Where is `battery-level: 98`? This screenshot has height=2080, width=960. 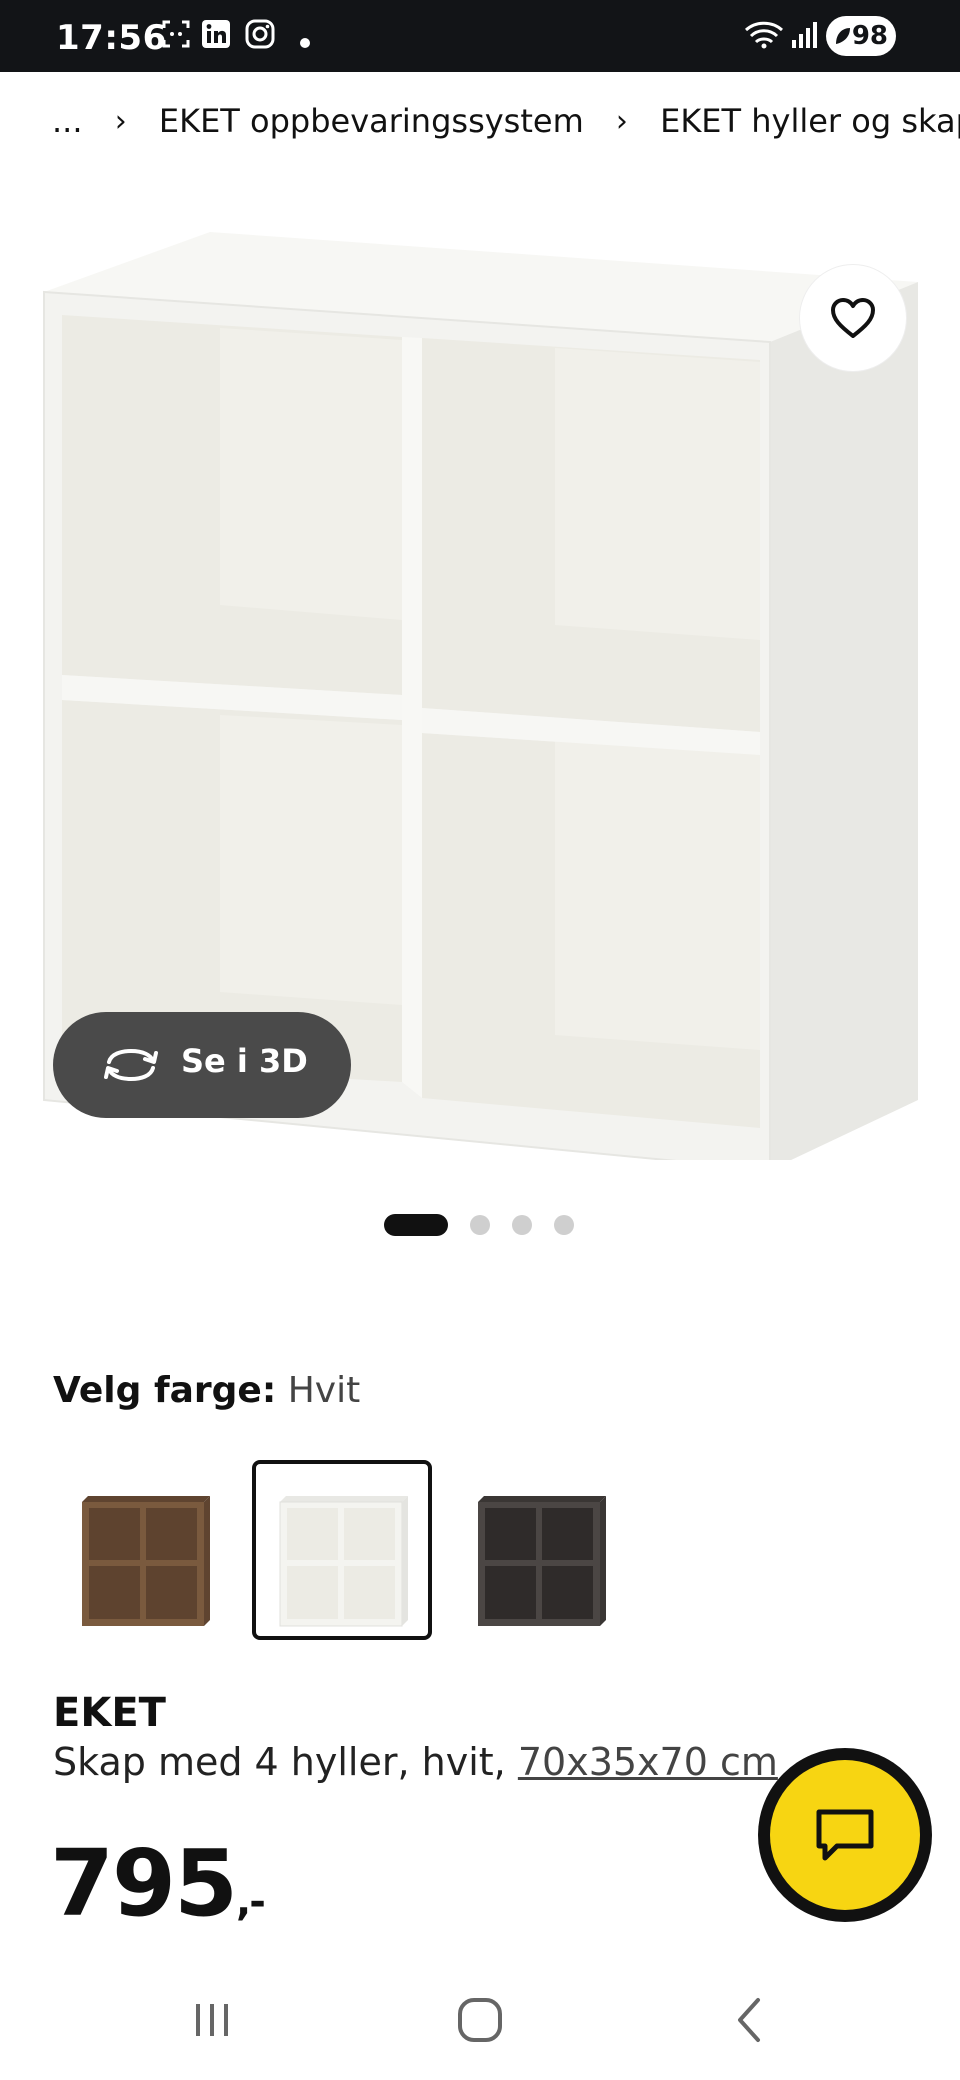 battery-level: 98 is located at coordinates (869, 36).